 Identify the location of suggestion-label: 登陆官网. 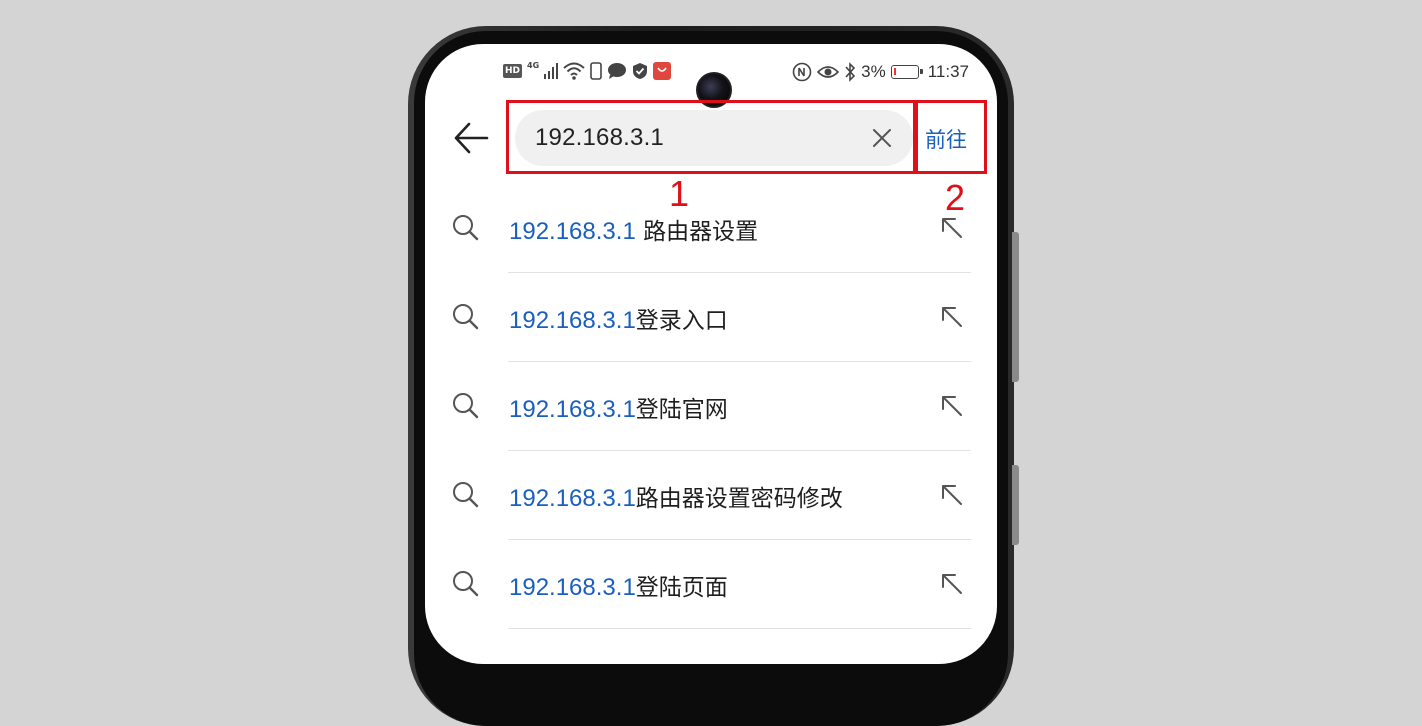
(681, 410).